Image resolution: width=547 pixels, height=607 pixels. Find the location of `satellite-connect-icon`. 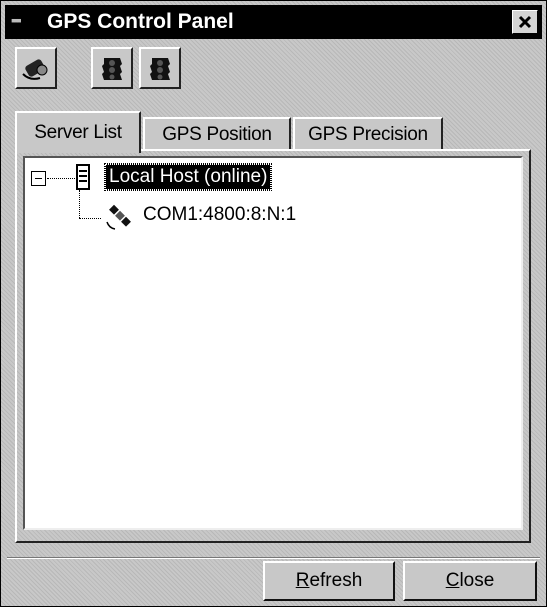

satellite-connect-icon is located at coordinates (35, 69).